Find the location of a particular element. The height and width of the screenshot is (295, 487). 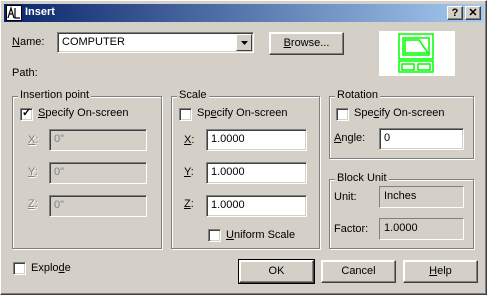

path-label: Path: is located at coordinates (25, 73).